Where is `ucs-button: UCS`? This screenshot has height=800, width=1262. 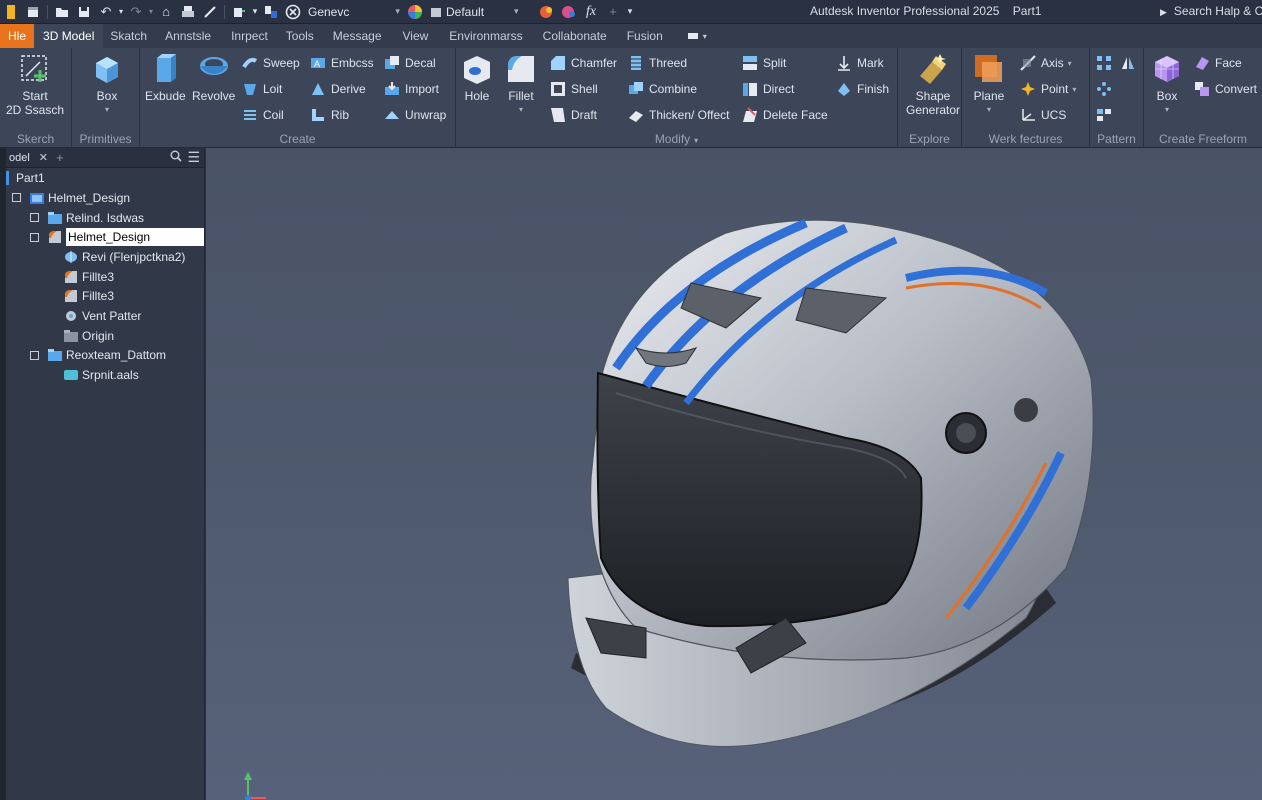
ucs-button: UCS is located at coordinates (1043, 115).